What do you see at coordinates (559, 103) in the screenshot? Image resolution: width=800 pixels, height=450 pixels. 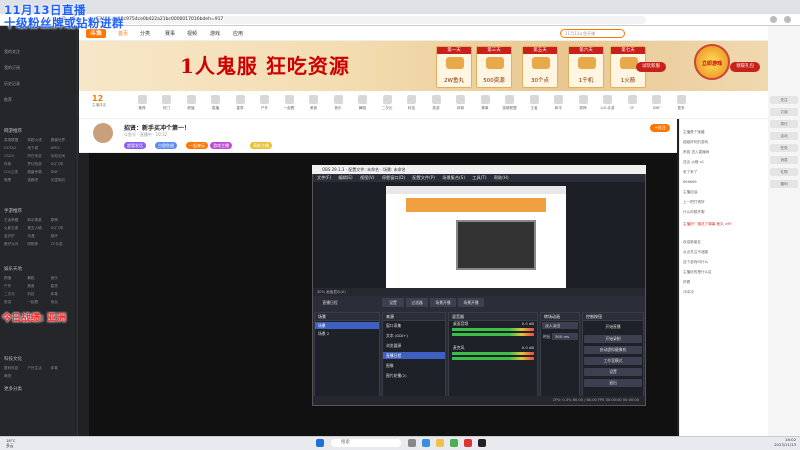 I see `category-item: 和平` at bounding box center [559, 103].